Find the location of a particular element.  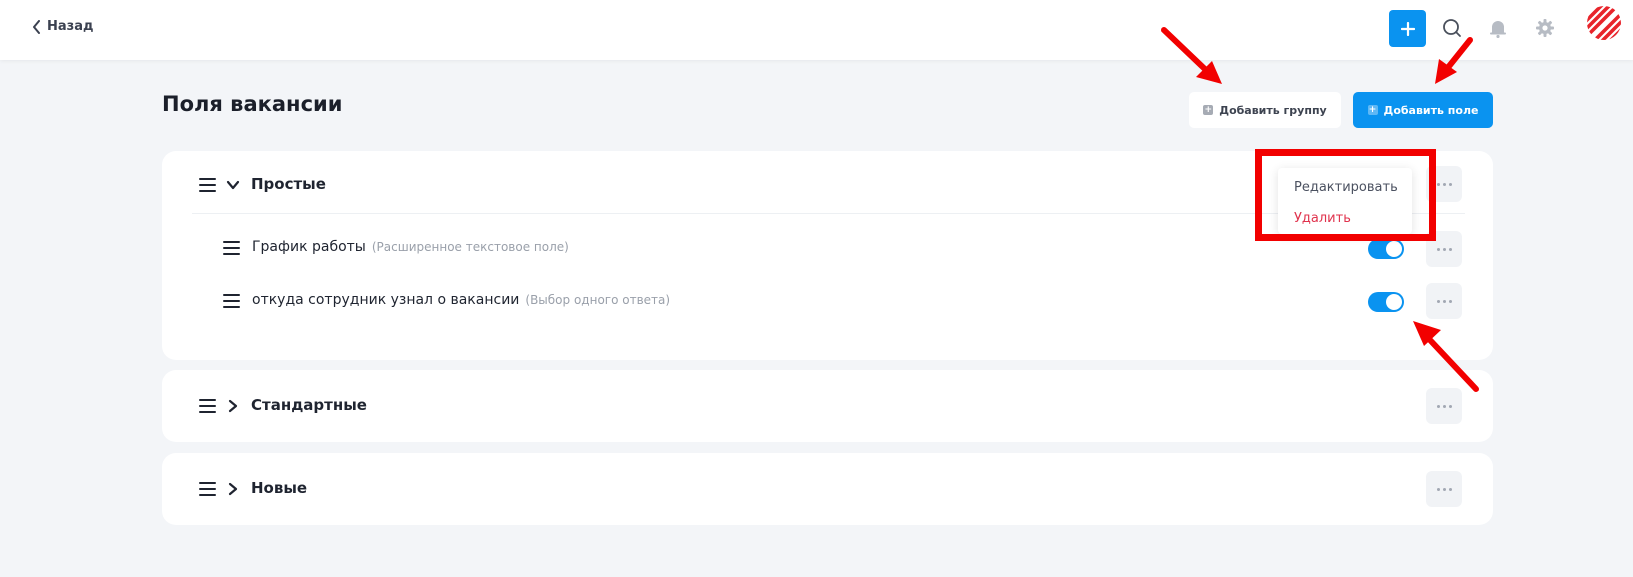

field-more-button is located at coordinates (1444, 301).